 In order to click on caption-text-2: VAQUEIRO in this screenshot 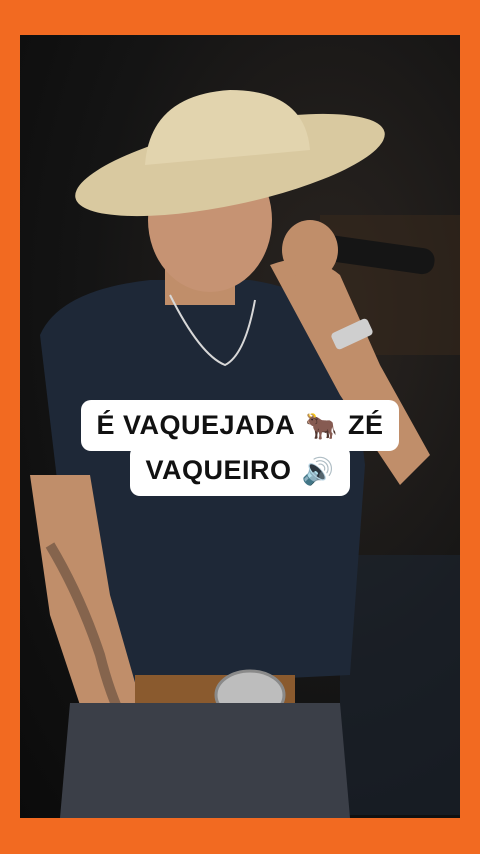, I will do `click(218, 470)`.